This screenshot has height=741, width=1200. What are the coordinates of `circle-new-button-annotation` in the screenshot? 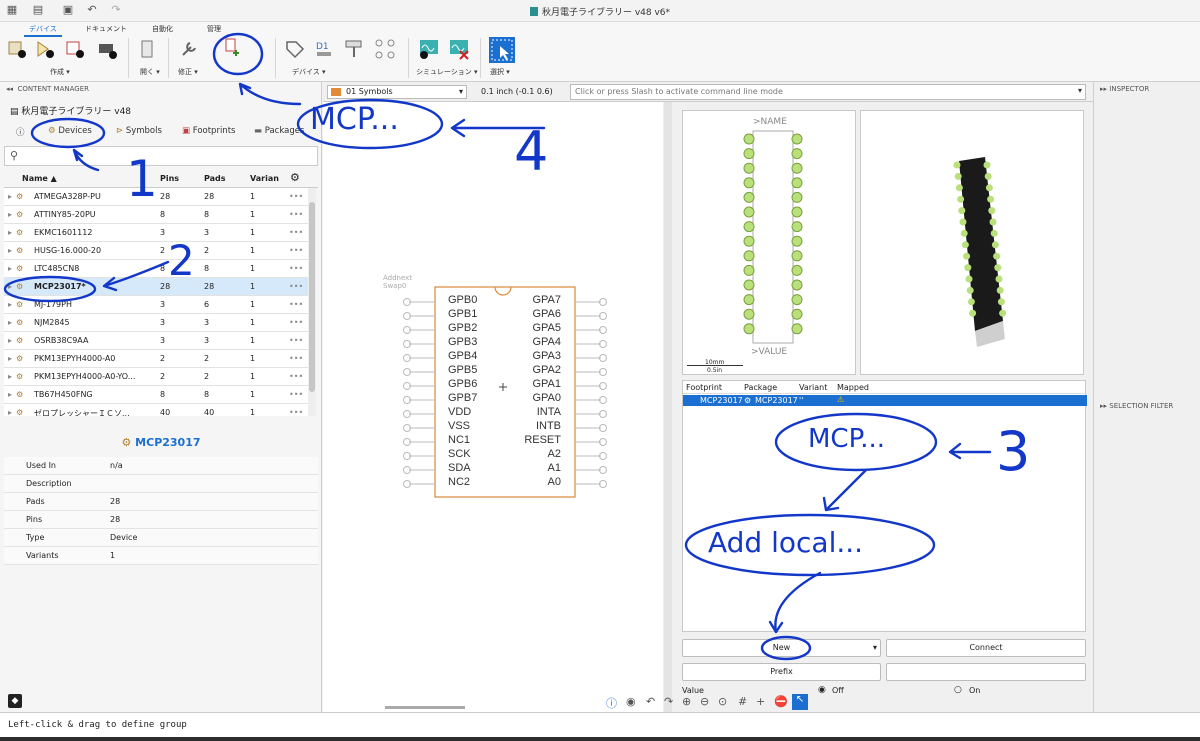 It's located at (786, 648).